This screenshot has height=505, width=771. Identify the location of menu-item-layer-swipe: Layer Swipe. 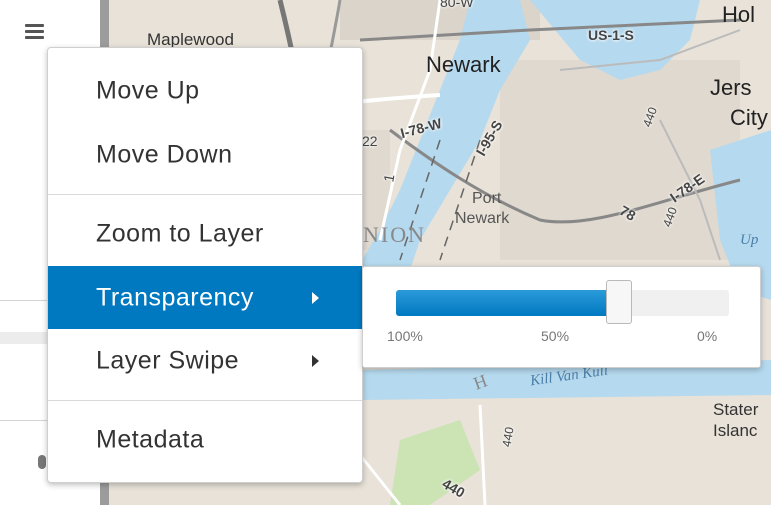
(205, 361).